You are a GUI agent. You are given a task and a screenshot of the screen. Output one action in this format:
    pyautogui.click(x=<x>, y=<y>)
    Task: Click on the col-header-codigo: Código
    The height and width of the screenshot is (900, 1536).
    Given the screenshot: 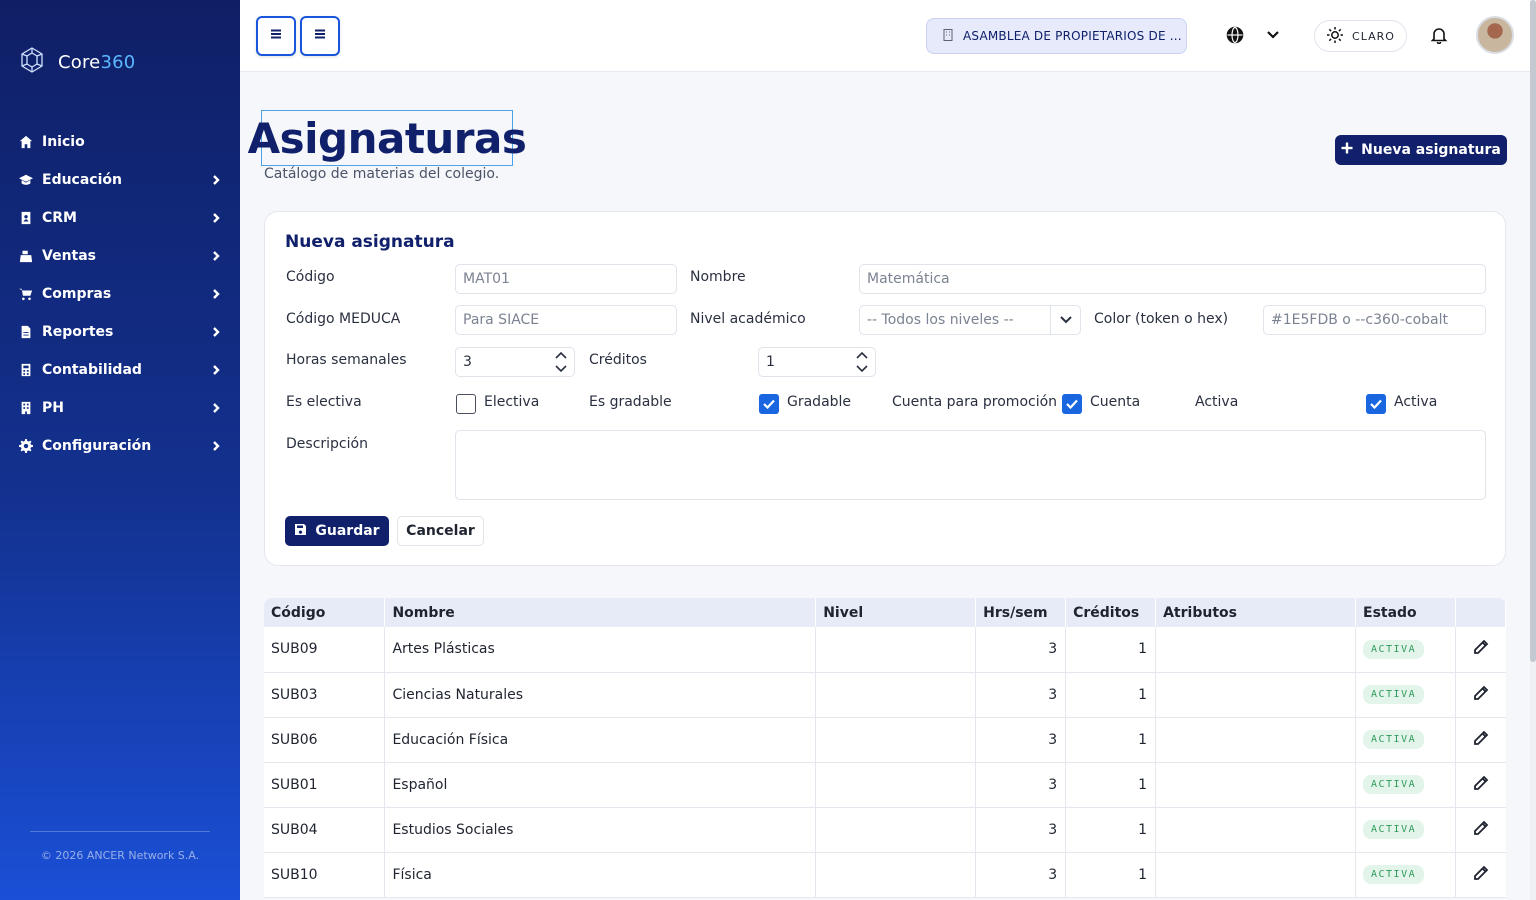 What is the action you would take?
    pyautogui.click(x=325, y=612)
    